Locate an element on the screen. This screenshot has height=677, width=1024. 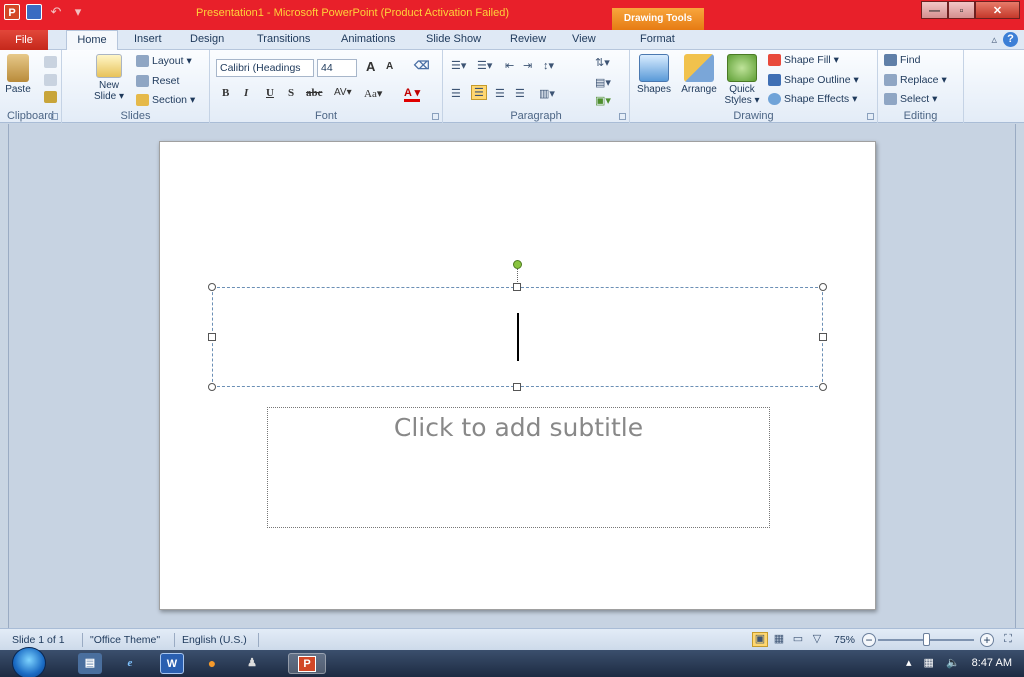
title-placeholder is located at coordinates (517, 325).